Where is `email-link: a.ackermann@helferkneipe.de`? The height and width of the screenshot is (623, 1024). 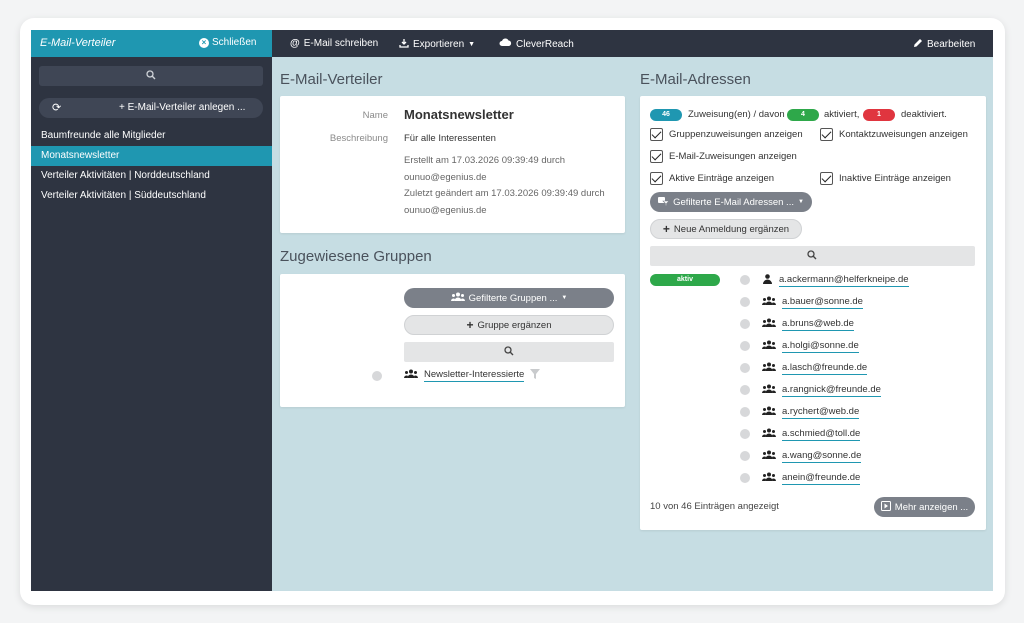 email-link: a.ackermann@helferkneipe.de is located at coordinates (844, 280).